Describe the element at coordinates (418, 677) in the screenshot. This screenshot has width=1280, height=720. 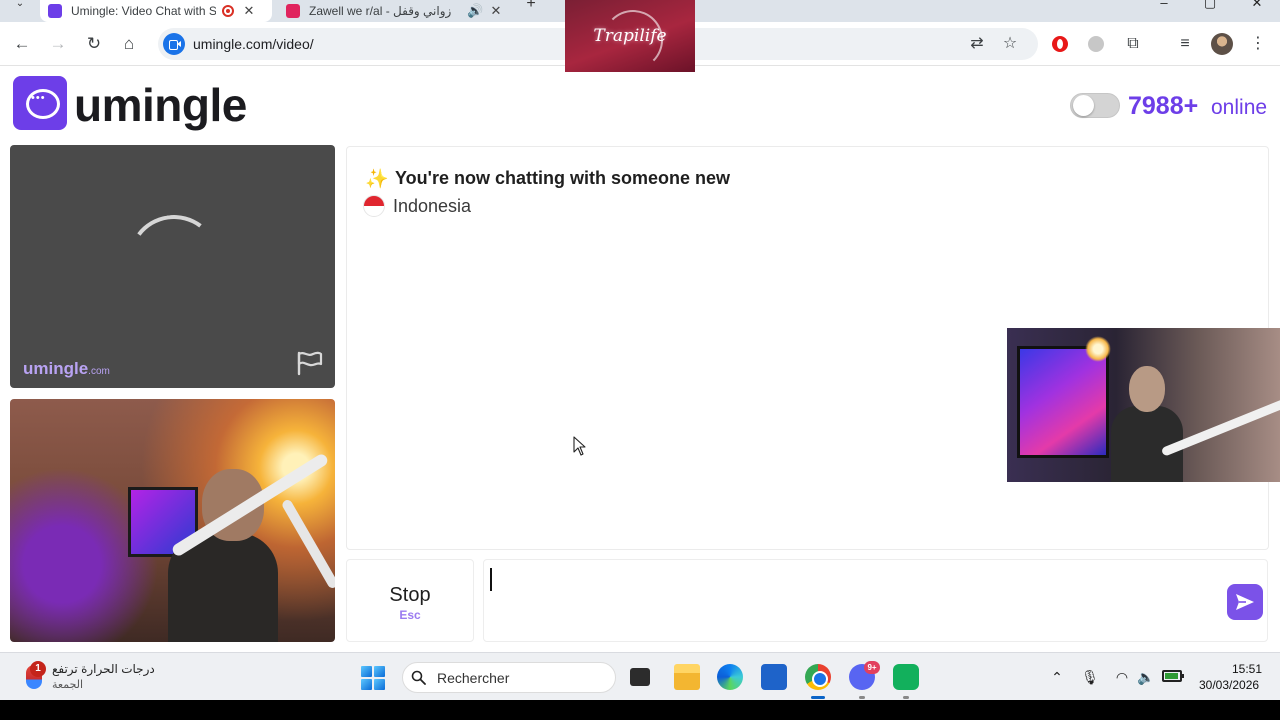
I see `search-icon` at that location.